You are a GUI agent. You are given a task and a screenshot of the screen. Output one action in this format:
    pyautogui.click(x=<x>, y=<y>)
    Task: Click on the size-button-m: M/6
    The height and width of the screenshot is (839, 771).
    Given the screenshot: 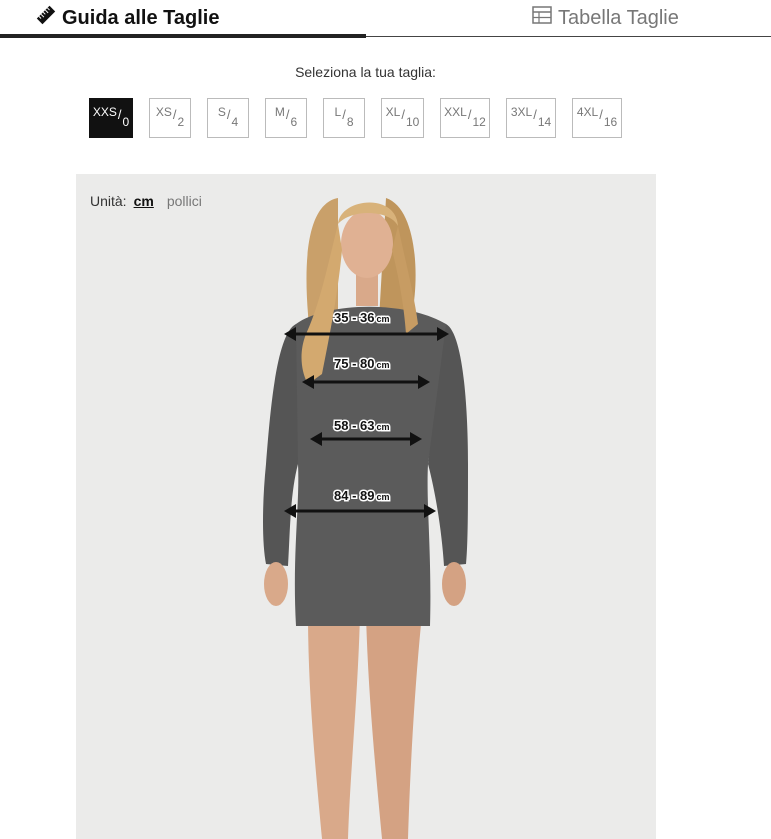 What is the action you would take?
    pyautogui.click(x=286, y=118)
    